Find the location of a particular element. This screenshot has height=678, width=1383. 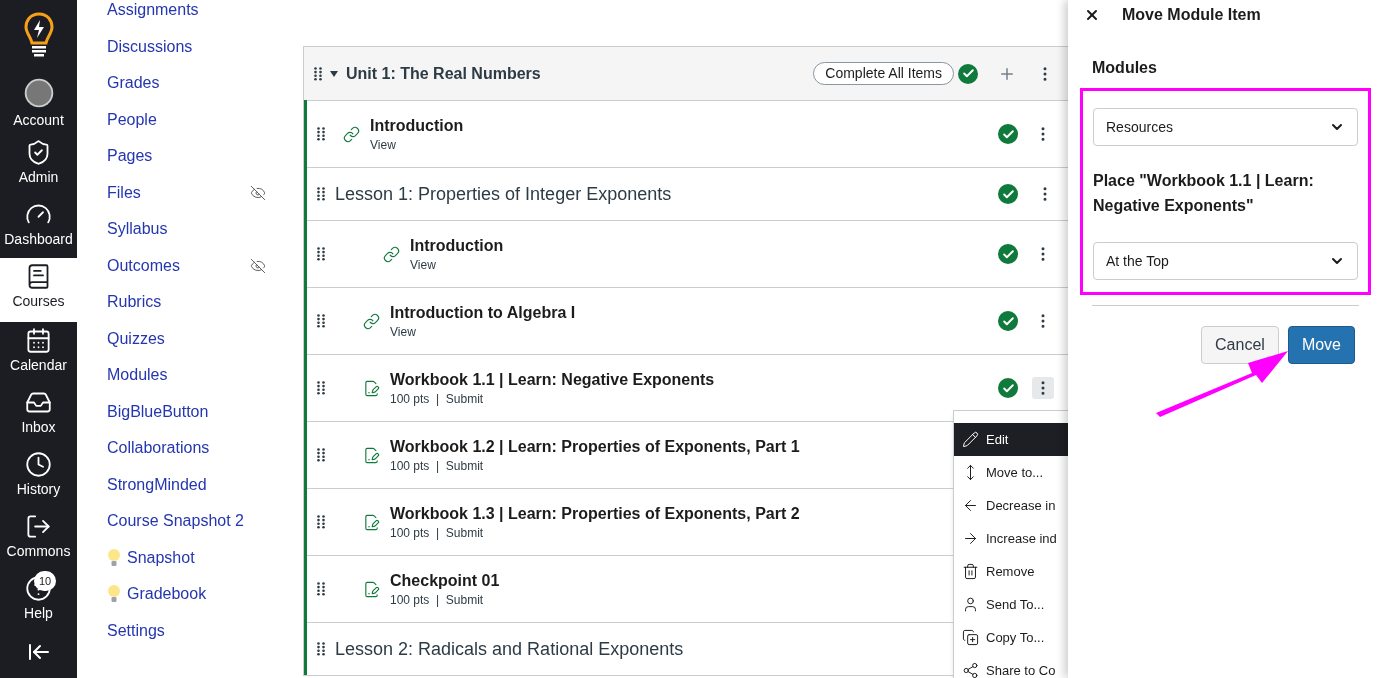

right-arrow-icon is located at coordinates (970, 538).